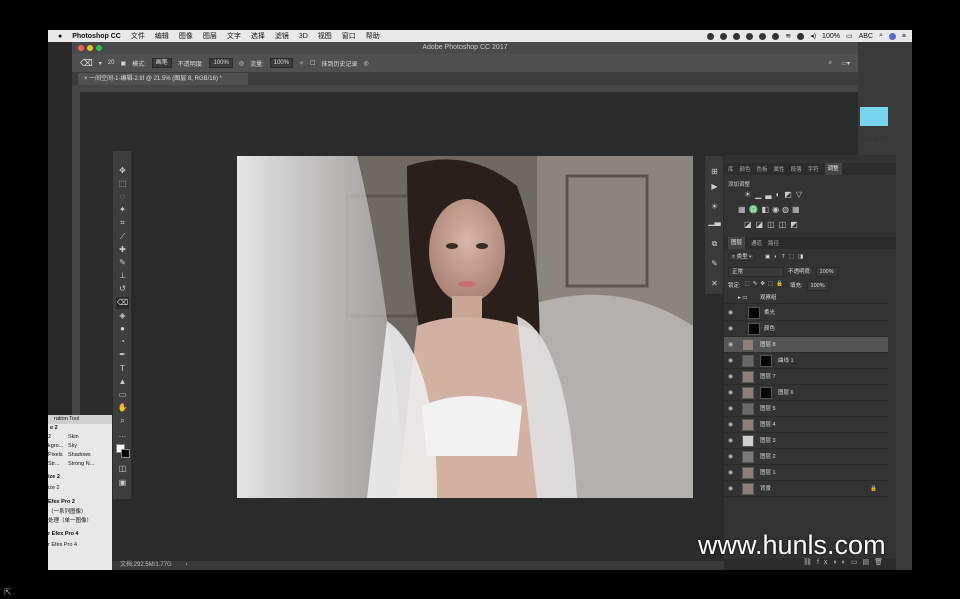 The height and width of the screenshot is (599, 960). Describe the element at coordinates (122, 210) in the screenshot. I see `magic-wand-icon: ✦` at that location.